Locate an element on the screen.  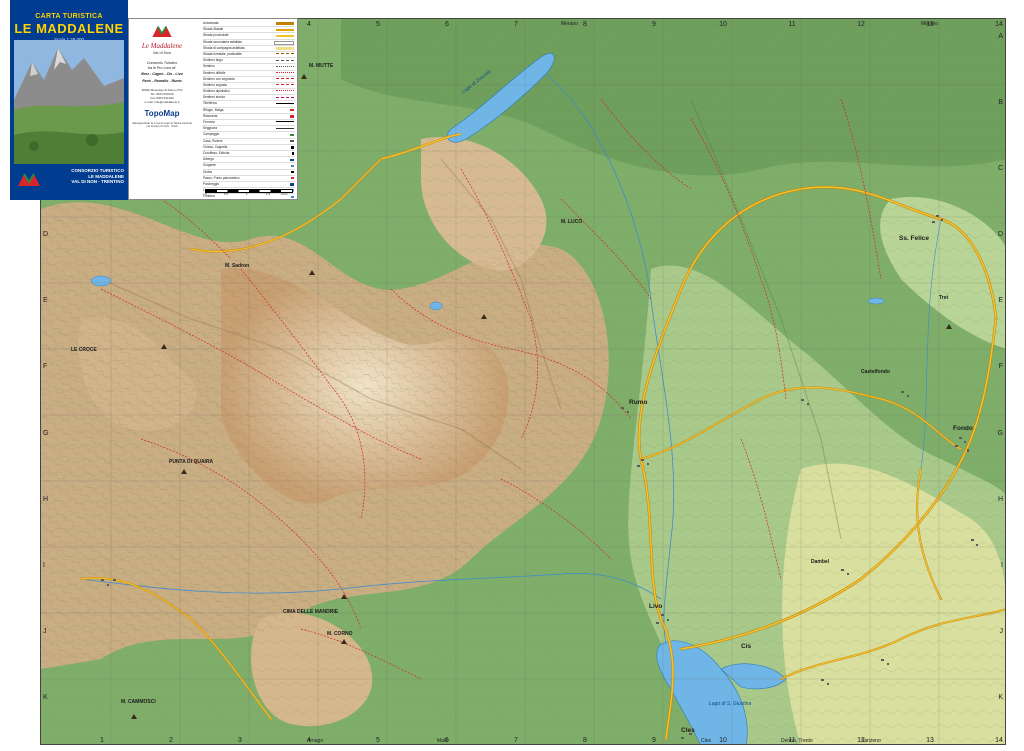
place-label: Livo is located at coordinates (655, 606).